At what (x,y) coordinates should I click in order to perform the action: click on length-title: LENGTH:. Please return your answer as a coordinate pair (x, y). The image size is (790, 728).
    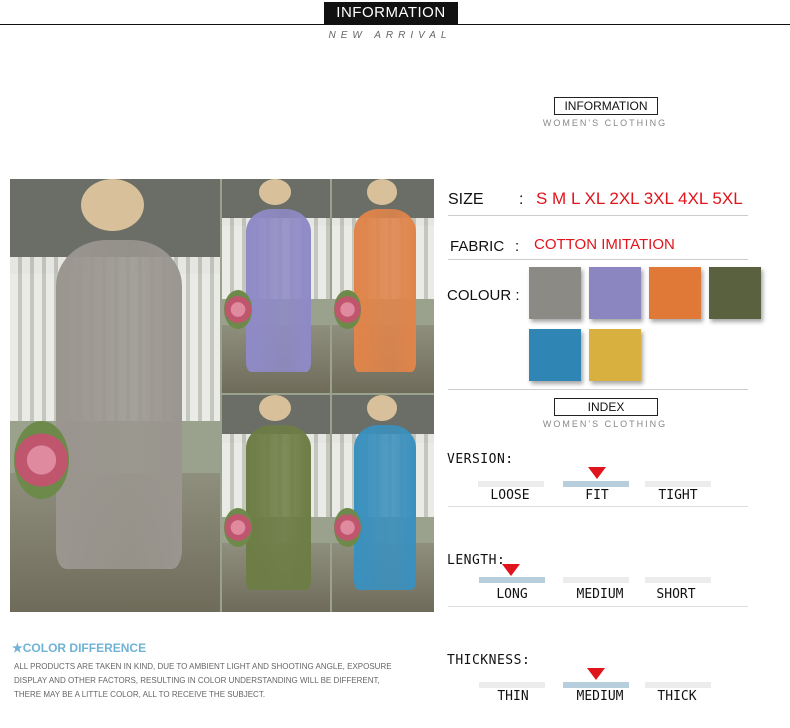
    Looking at the image, I should click on (476, 560).